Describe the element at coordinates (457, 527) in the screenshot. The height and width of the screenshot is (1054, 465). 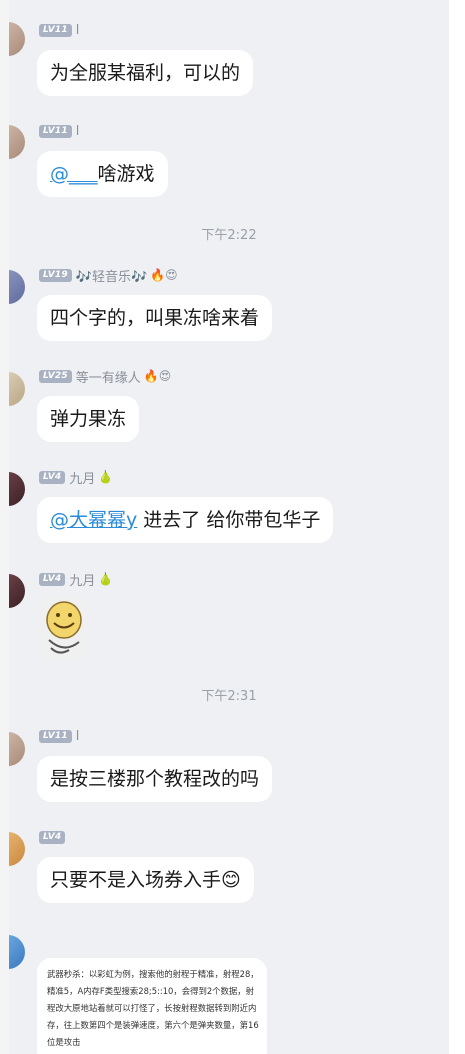
I see `right-gutter` at that location.